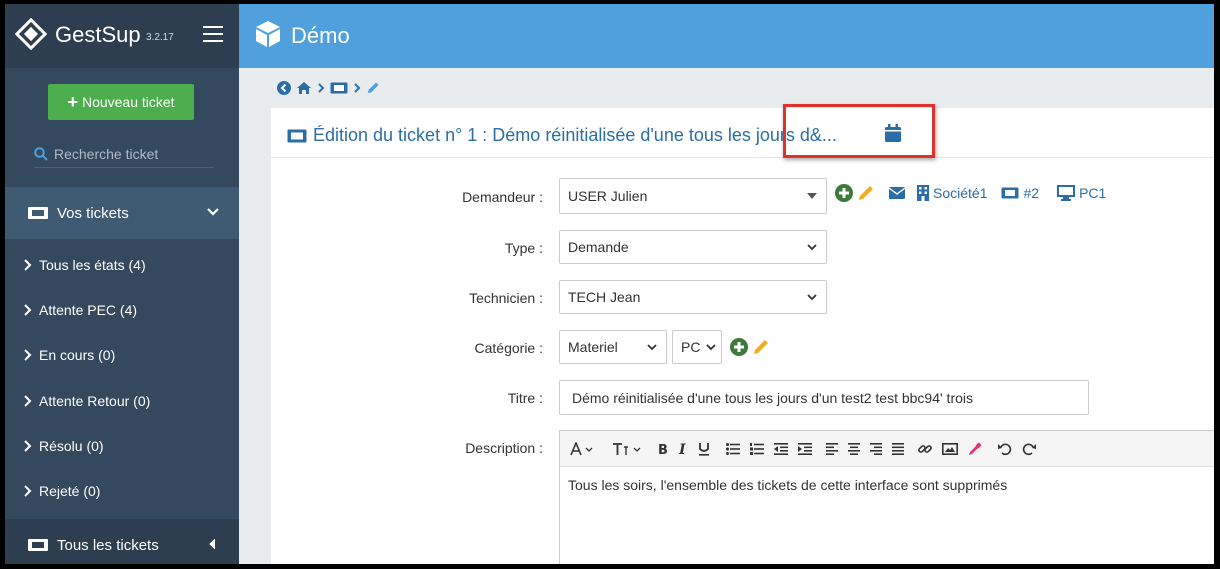  What do you see at coordinates (608, 196) in the screenshot?
I see `requester-value: USER Julien` at bounding box center [608, 196].